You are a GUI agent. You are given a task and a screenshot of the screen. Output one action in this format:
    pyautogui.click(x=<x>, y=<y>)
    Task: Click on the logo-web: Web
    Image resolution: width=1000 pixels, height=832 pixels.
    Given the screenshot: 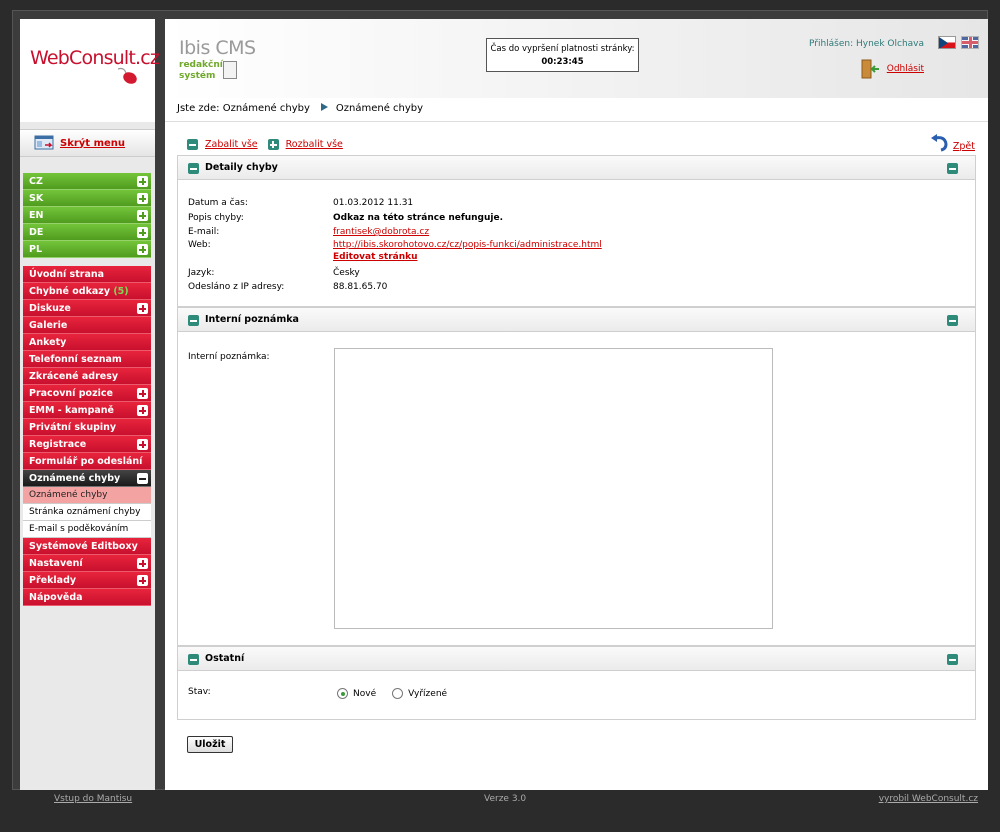 What is the action you would take?
    pyautogui.click(x=50, y=58)
    